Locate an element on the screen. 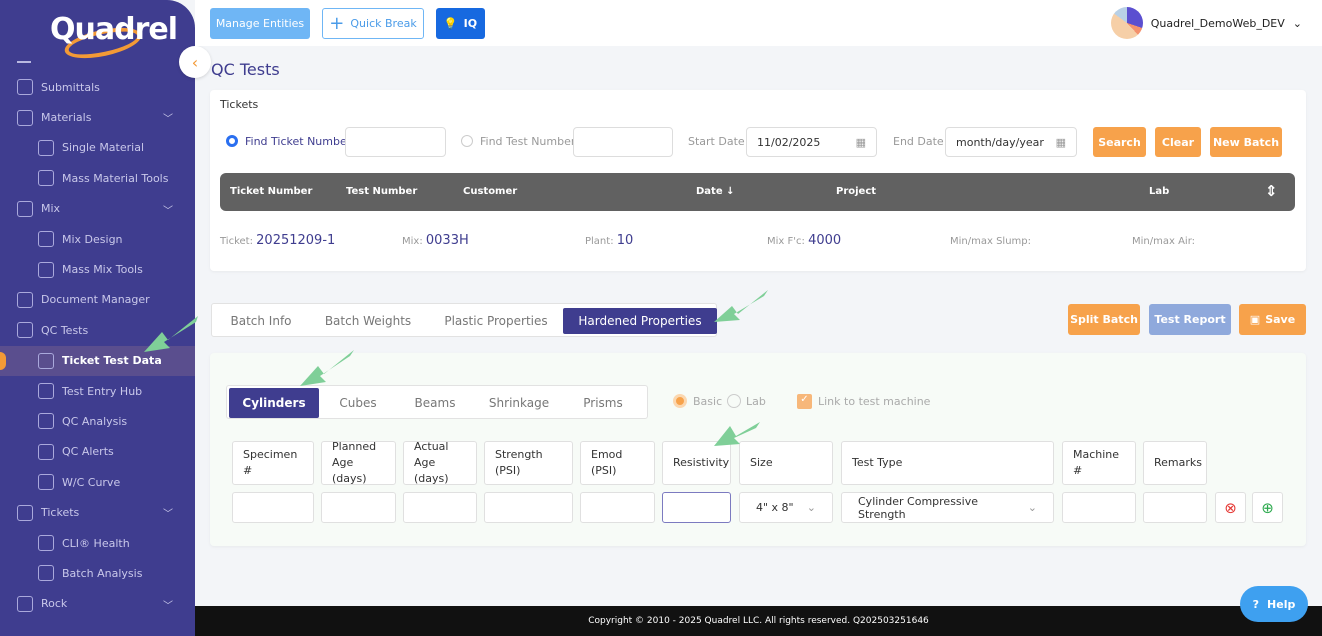 Image resolution: width=1322 pixels, height=636 pixels. col-ticket-number: Ticket Number is located at coordinates (271, 191).